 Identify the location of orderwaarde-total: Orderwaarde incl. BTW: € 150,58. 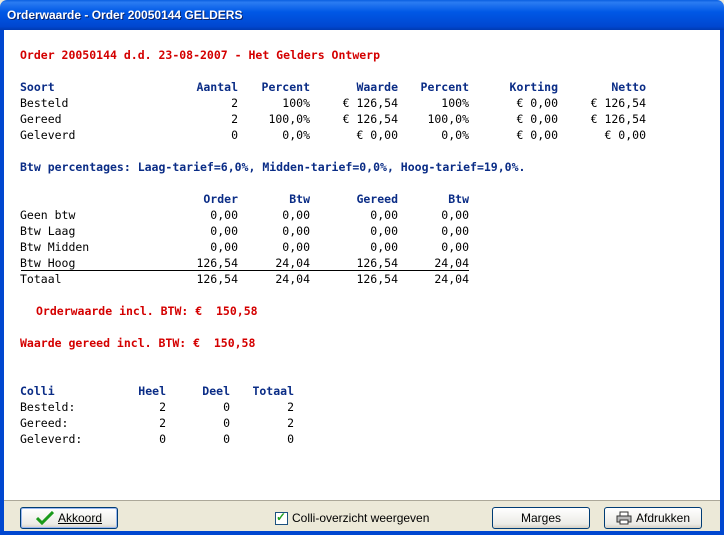
(147, 311).